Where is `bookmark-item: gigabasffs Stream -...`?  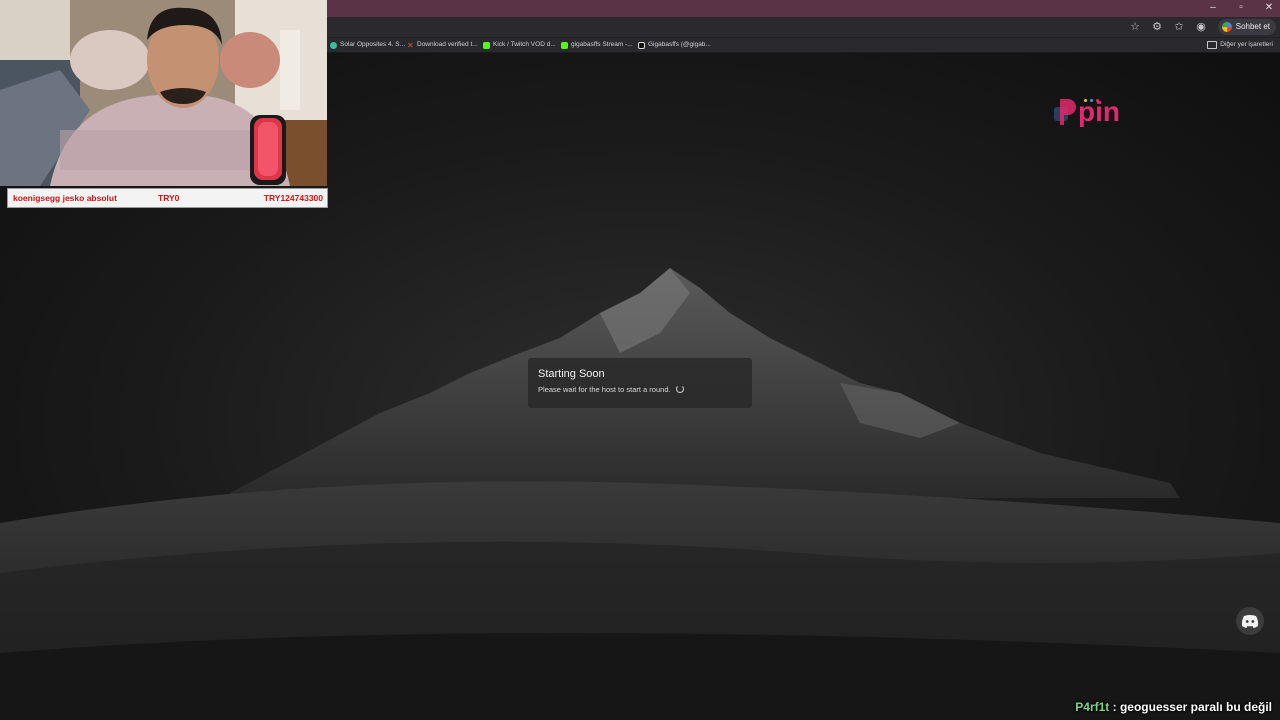 bookmark-item: gigabasffs Stream -... is located at coordinates (597, 45).